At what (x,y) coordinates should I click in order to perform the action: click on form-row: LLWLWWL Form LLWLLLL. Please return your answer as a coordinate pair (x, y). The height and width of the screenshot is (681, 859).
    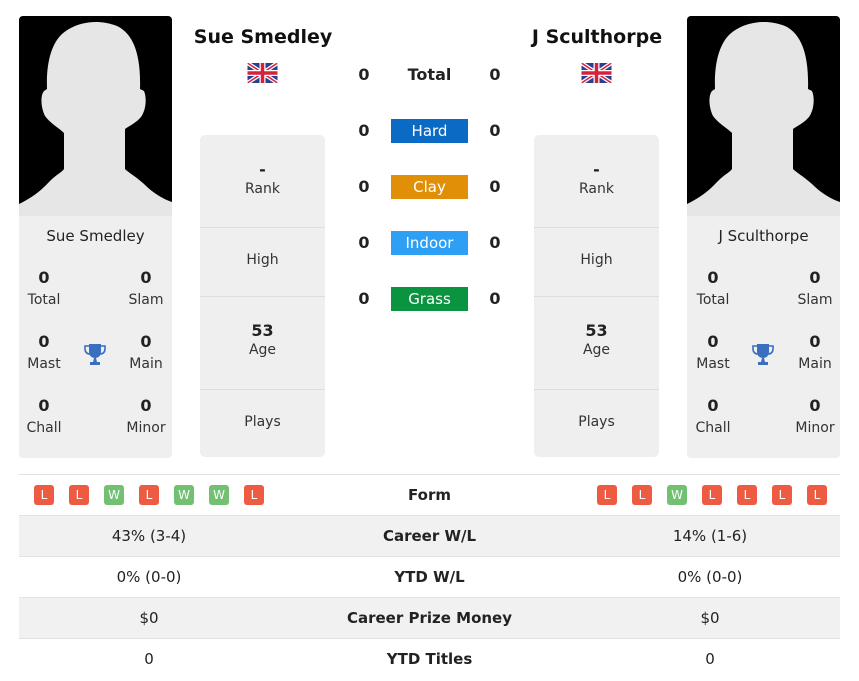
    Looking at the image, I should click on (429, 494).